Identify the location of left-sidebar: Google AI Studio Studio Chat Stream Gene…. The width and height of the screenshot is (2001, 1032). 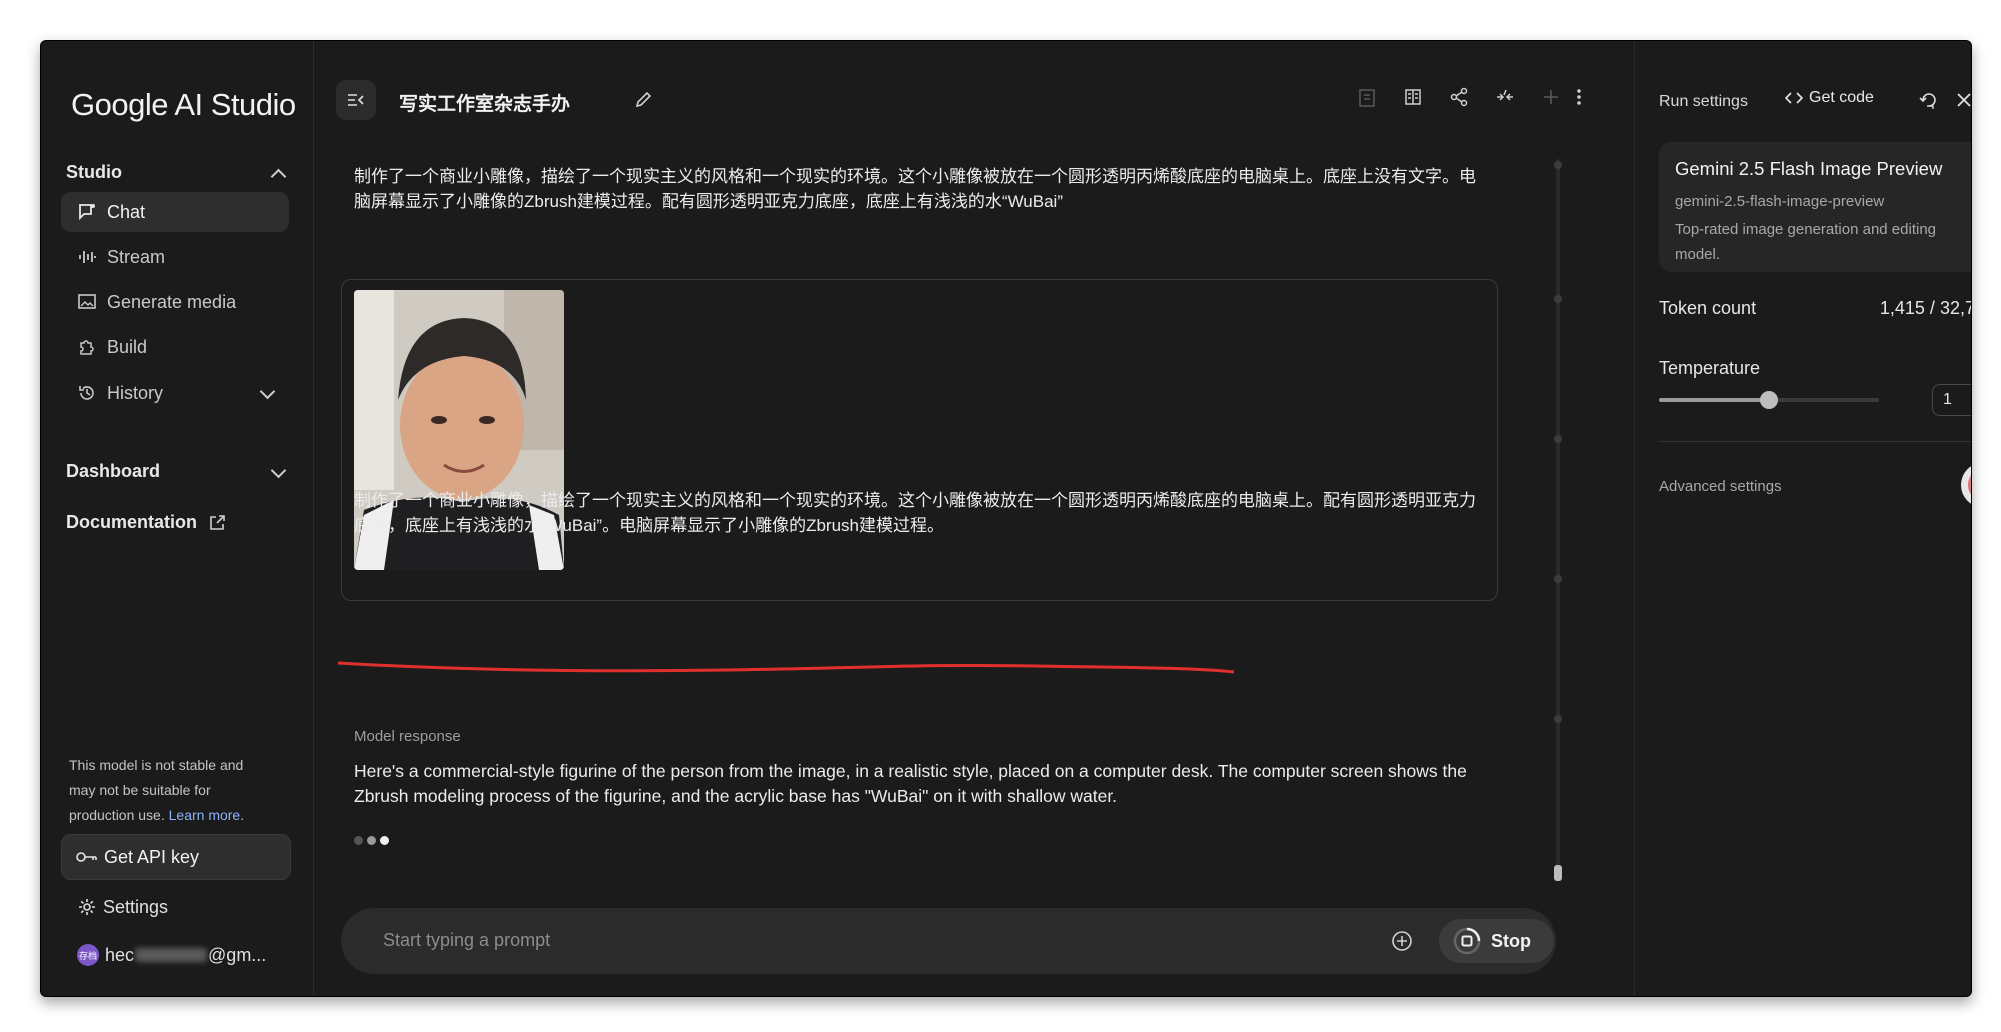
(177, 518).